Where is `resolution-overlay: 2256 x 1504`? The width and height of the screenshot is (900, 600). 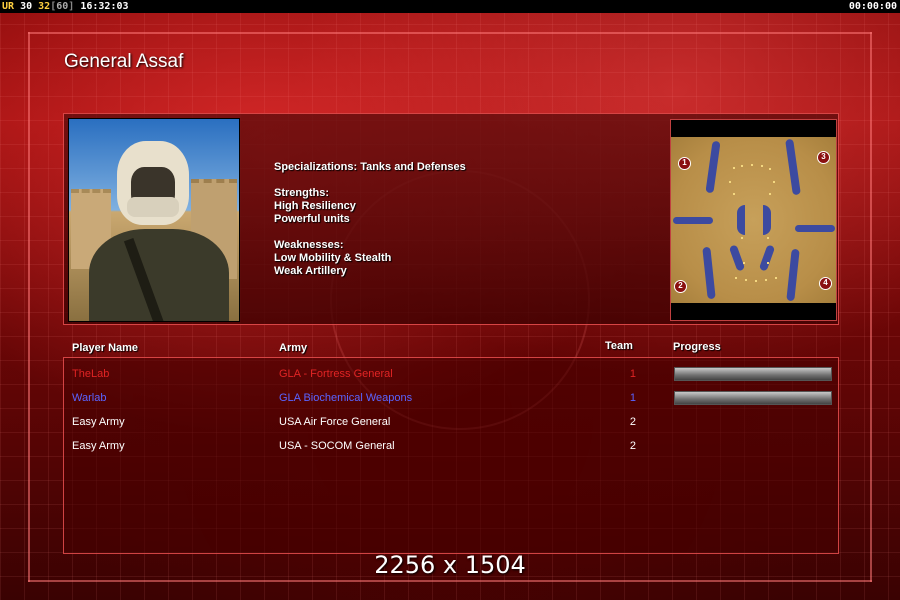
resolution-overlay: 2256 x 1504 is located at coordinates (450, 565).